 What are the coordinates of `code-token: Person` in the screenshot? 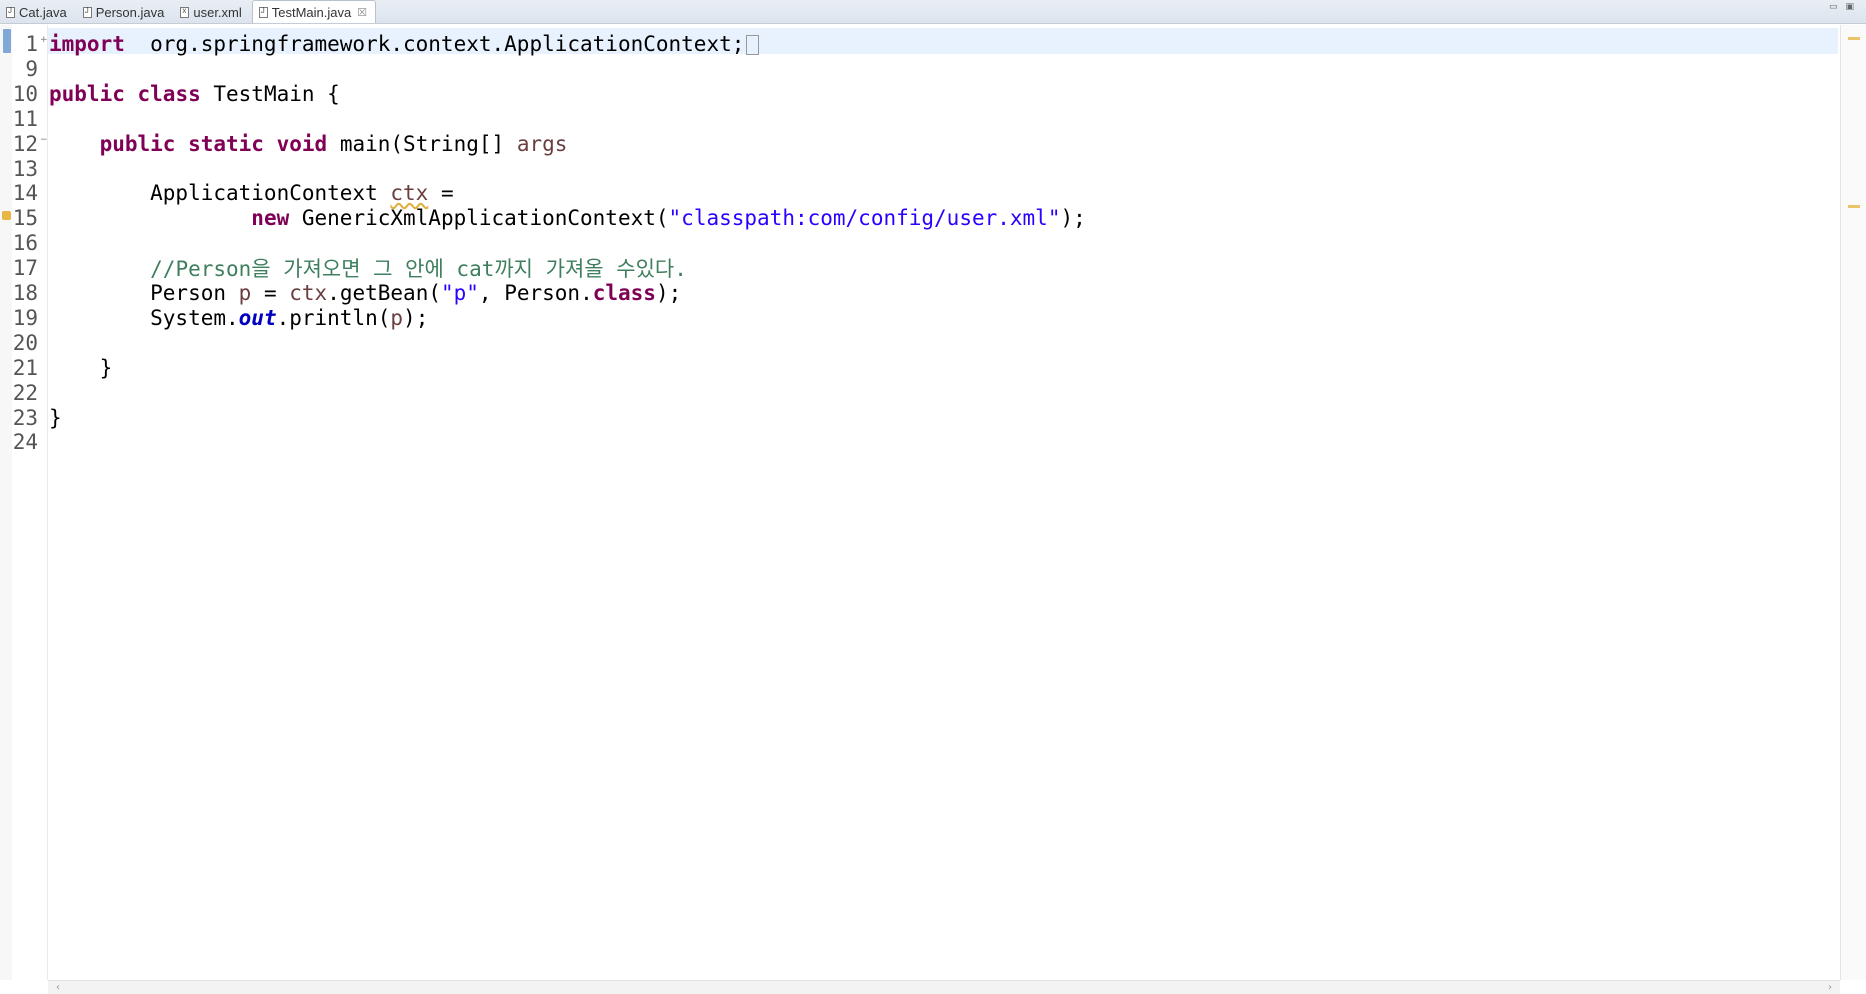 It's located at (144, 293).